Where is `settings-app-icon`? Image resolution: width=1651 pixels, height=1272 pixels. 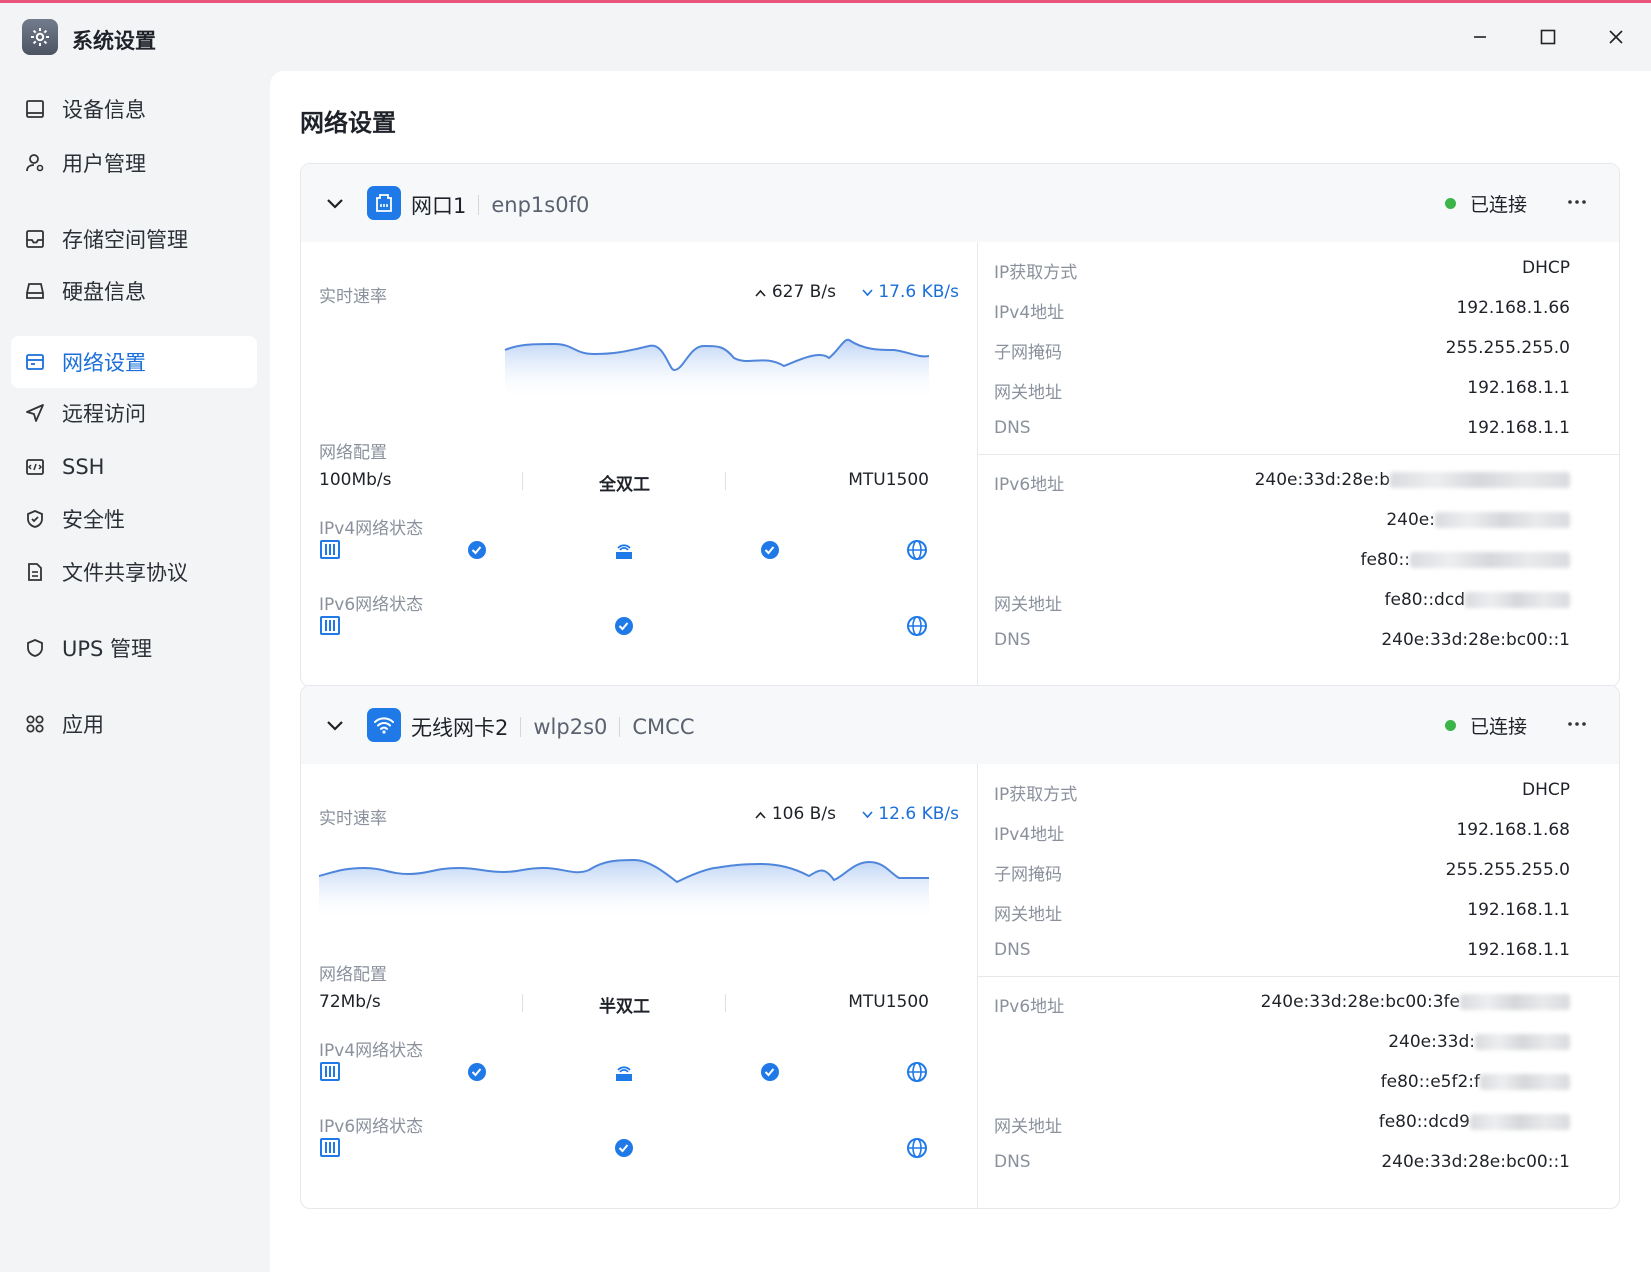
settings-app-icon is located at coordinates (40, 37).